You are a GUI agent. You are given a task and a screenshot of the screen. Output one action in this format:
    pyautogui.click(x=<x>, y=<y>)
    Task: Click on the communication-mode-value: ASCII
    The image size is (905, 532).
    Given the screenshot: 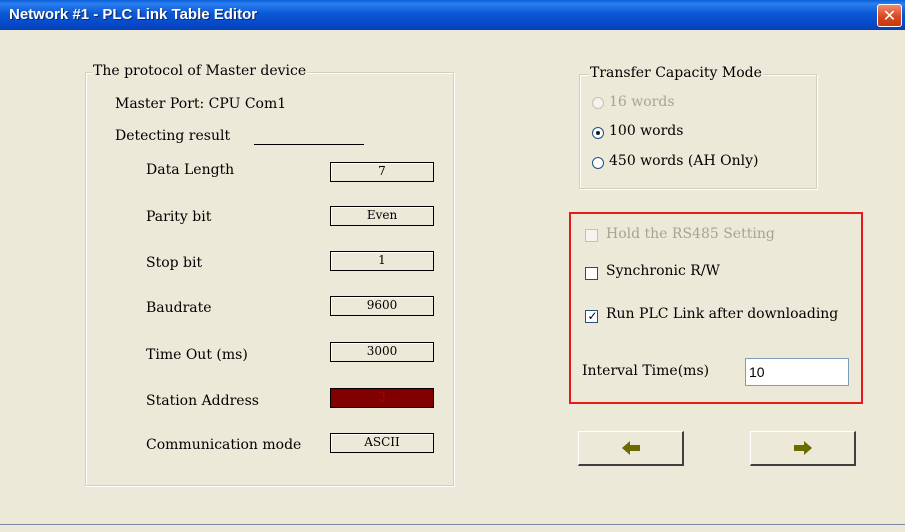 What is the action you would take?
    pyautogui.click(x=382, y=443)
    